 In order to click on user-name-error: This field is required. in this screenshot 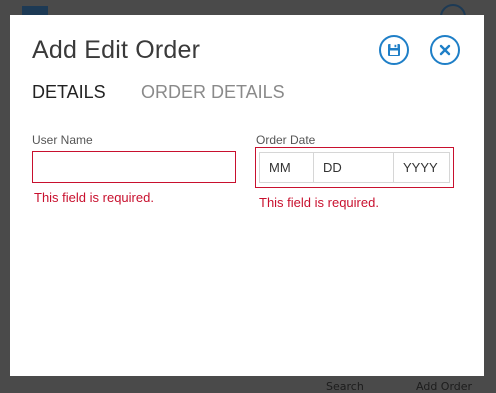, I will do `click(94, 197)`.